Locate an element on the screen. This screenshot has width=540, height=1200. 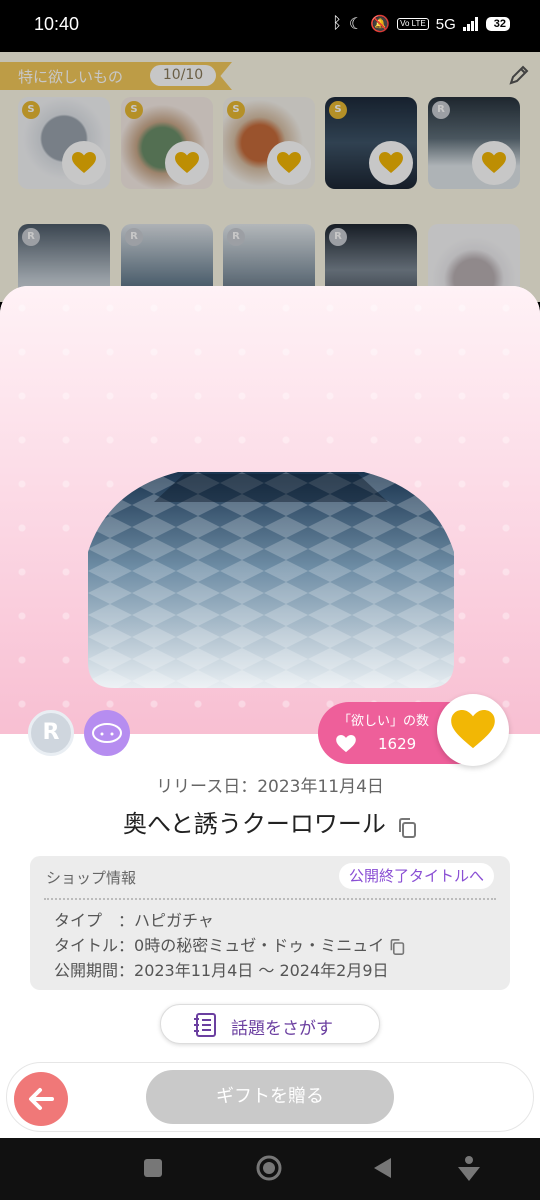
search-topic-button: 話題をさがす is located at coordinates (270, 1024).